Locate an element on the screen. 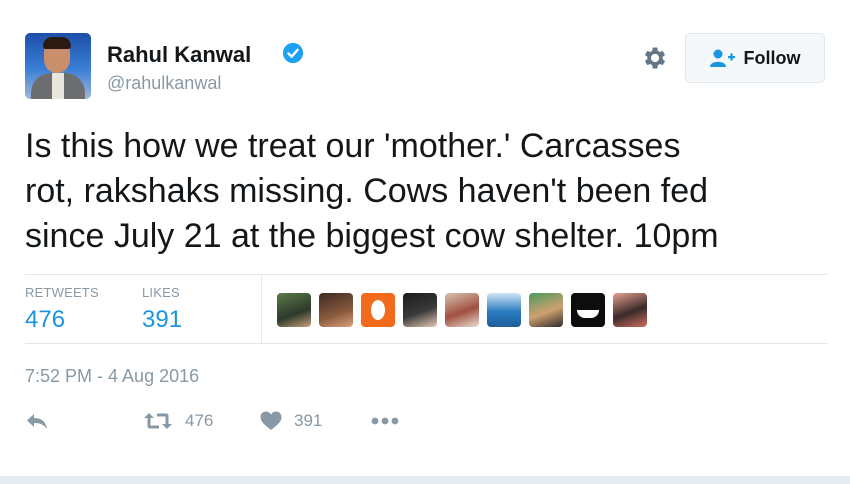 This screenshot has height=484, width=850. like-button: 391 is located at coordinates (291, 421).